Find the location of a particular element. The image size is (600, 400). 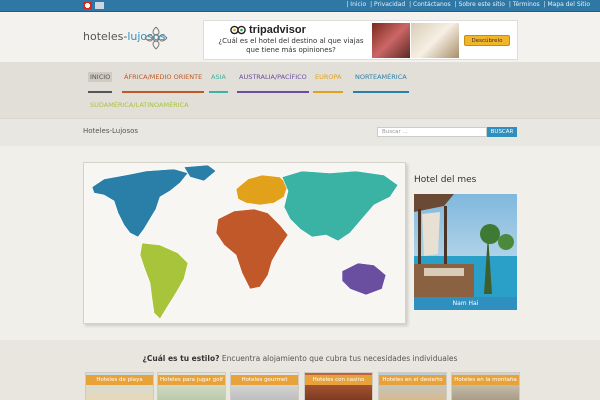

hotel-of-month-title: Hotel del mes is located at coordinates (445, 180).